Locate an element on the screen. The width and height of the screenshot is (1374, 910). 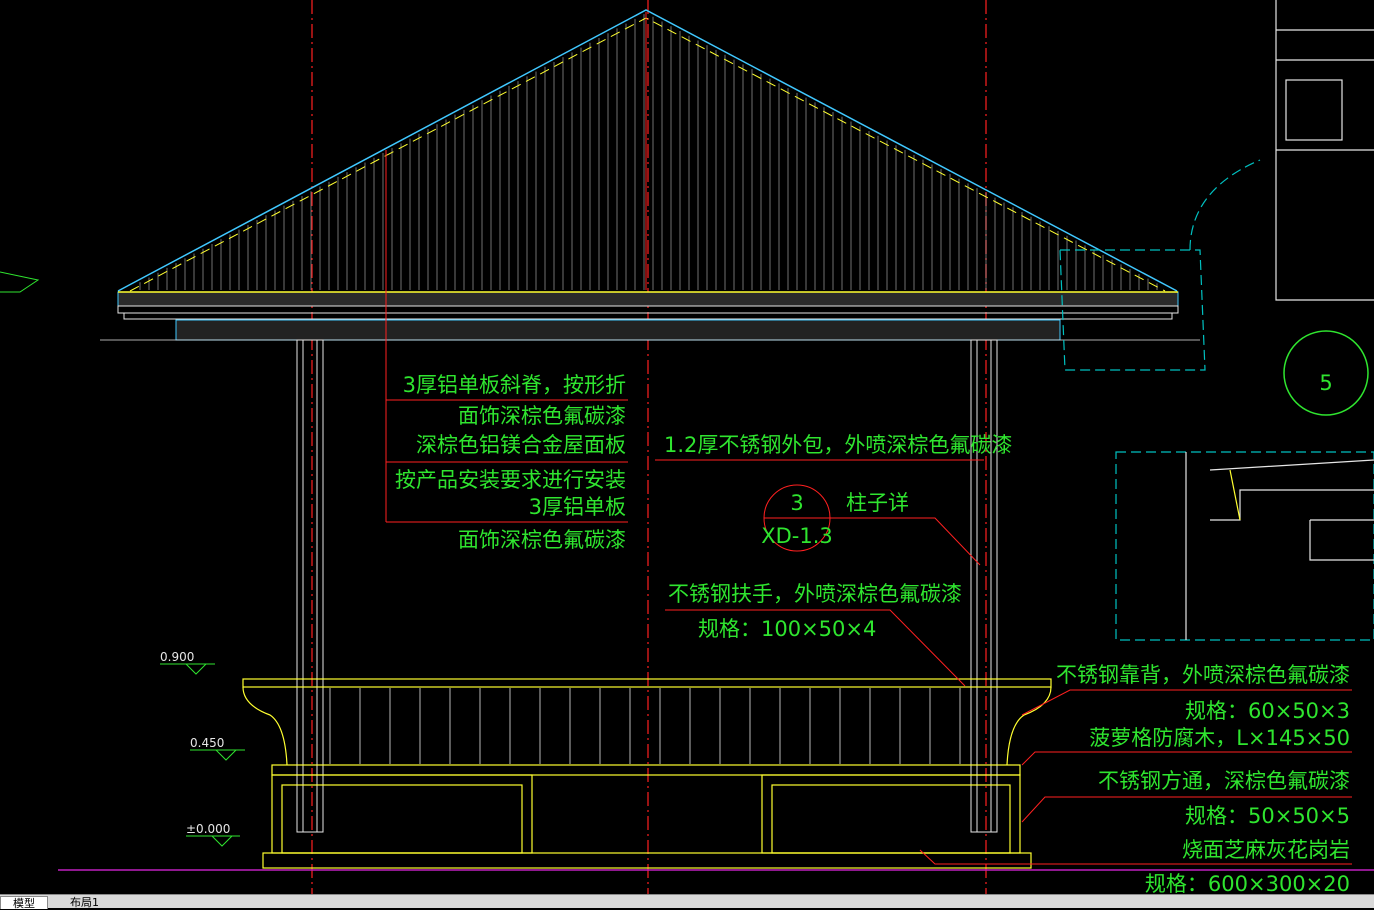
layout-tab-bar: 模型 布局1 is located at coordinates (687, 902).